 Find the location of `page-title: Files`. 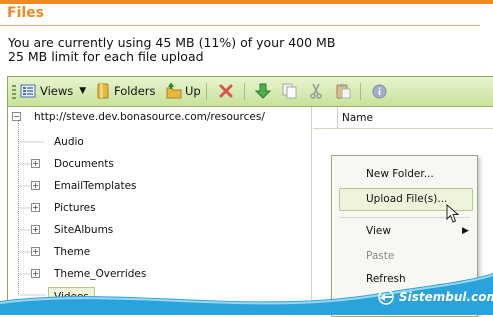

page-title: Files is located at coordinates (25, 13).